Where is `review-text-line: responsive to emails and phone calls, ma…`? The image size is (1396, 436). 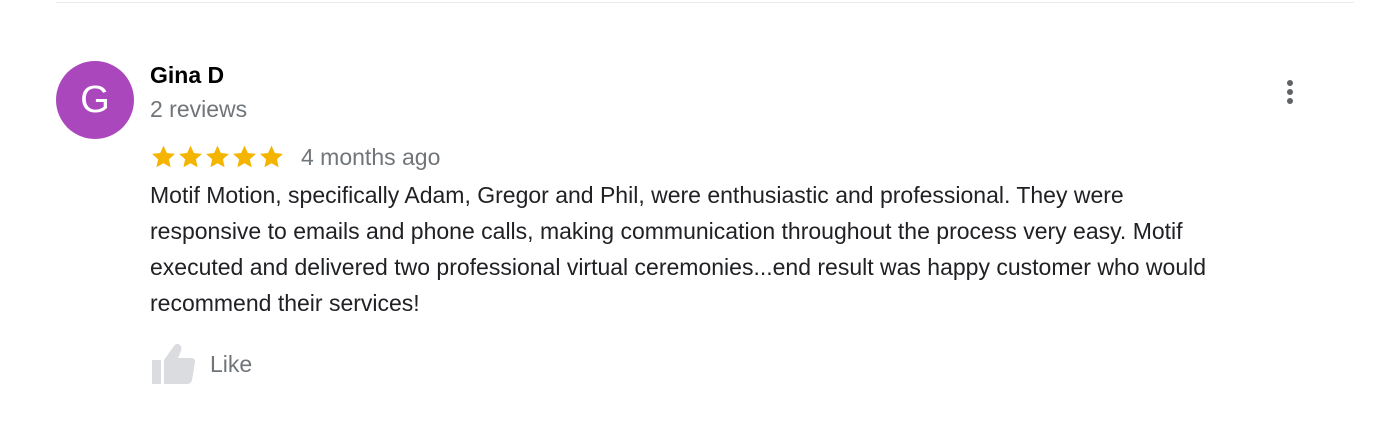
review-text-line: responsive to emails and phone calls, ma… is located at coordinates (666, 231).